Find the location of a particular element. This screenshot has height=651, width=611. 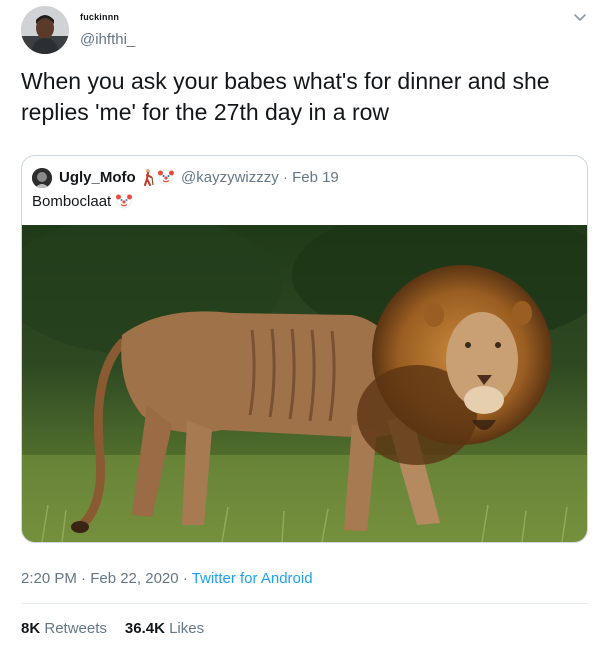

time-date: 2:20 PM · Feb 22, 2020 · is located at coordinates (106, 578).